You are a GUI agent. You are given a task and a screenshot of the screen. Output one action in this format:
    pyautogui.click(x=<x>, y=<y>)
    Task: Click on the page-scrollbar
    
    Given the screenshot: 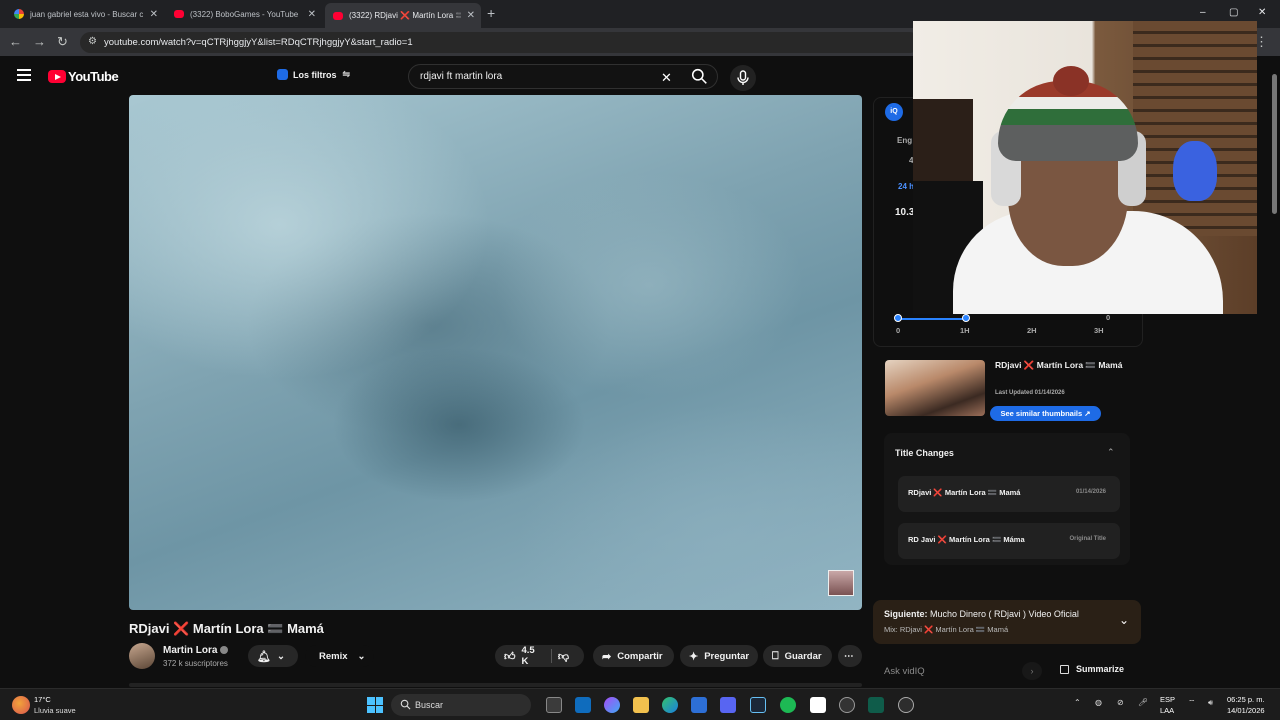 What is the action you would take?
    pyautogui.click(x=1274, y=140)
    